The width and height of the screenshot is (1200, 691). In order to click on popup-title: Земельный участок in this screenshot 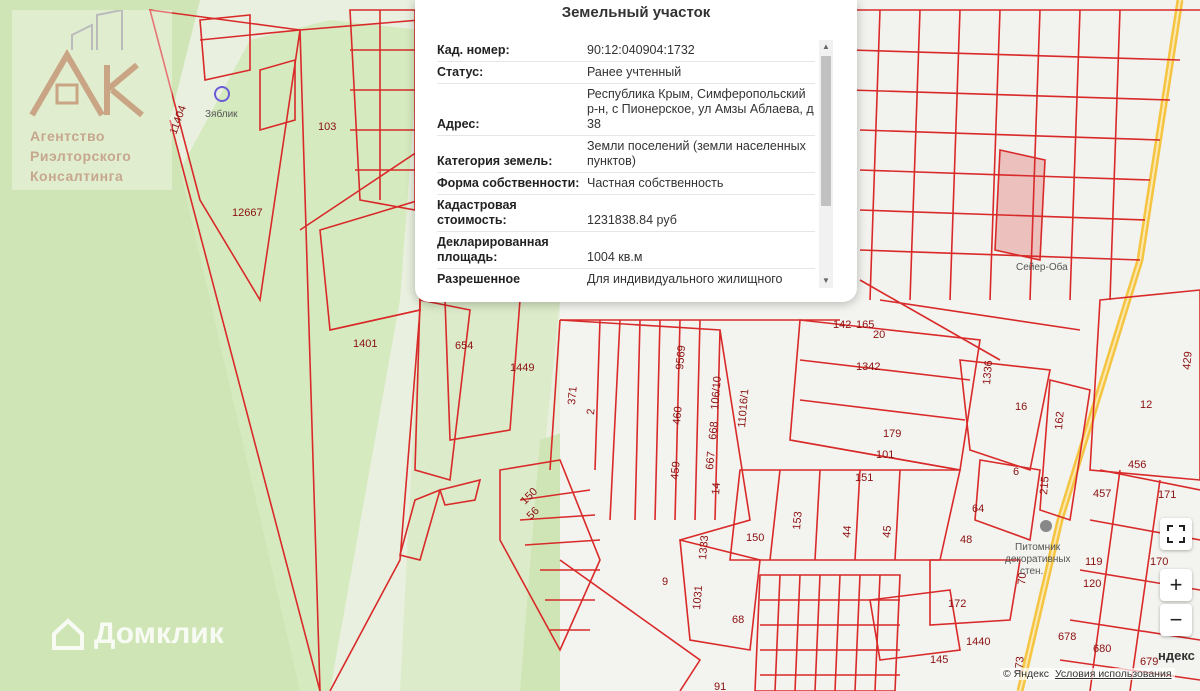, I will do `click(636, 12)`.